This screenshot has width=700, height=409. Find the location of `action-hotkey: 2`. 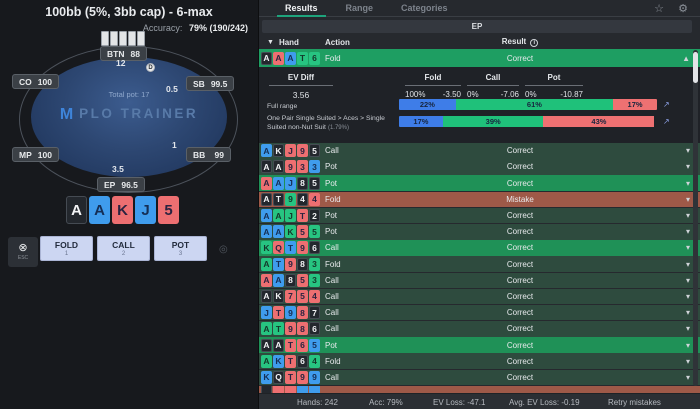

action-hotkey: 2 is located at coordinates (123, 254).